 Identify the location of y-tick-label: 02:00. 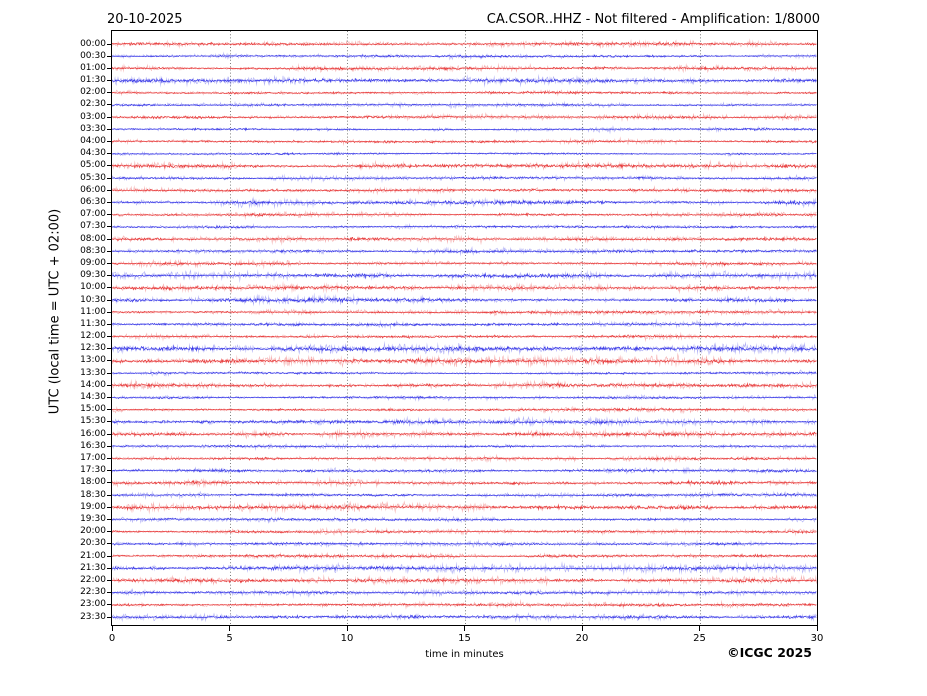
(93, 92).